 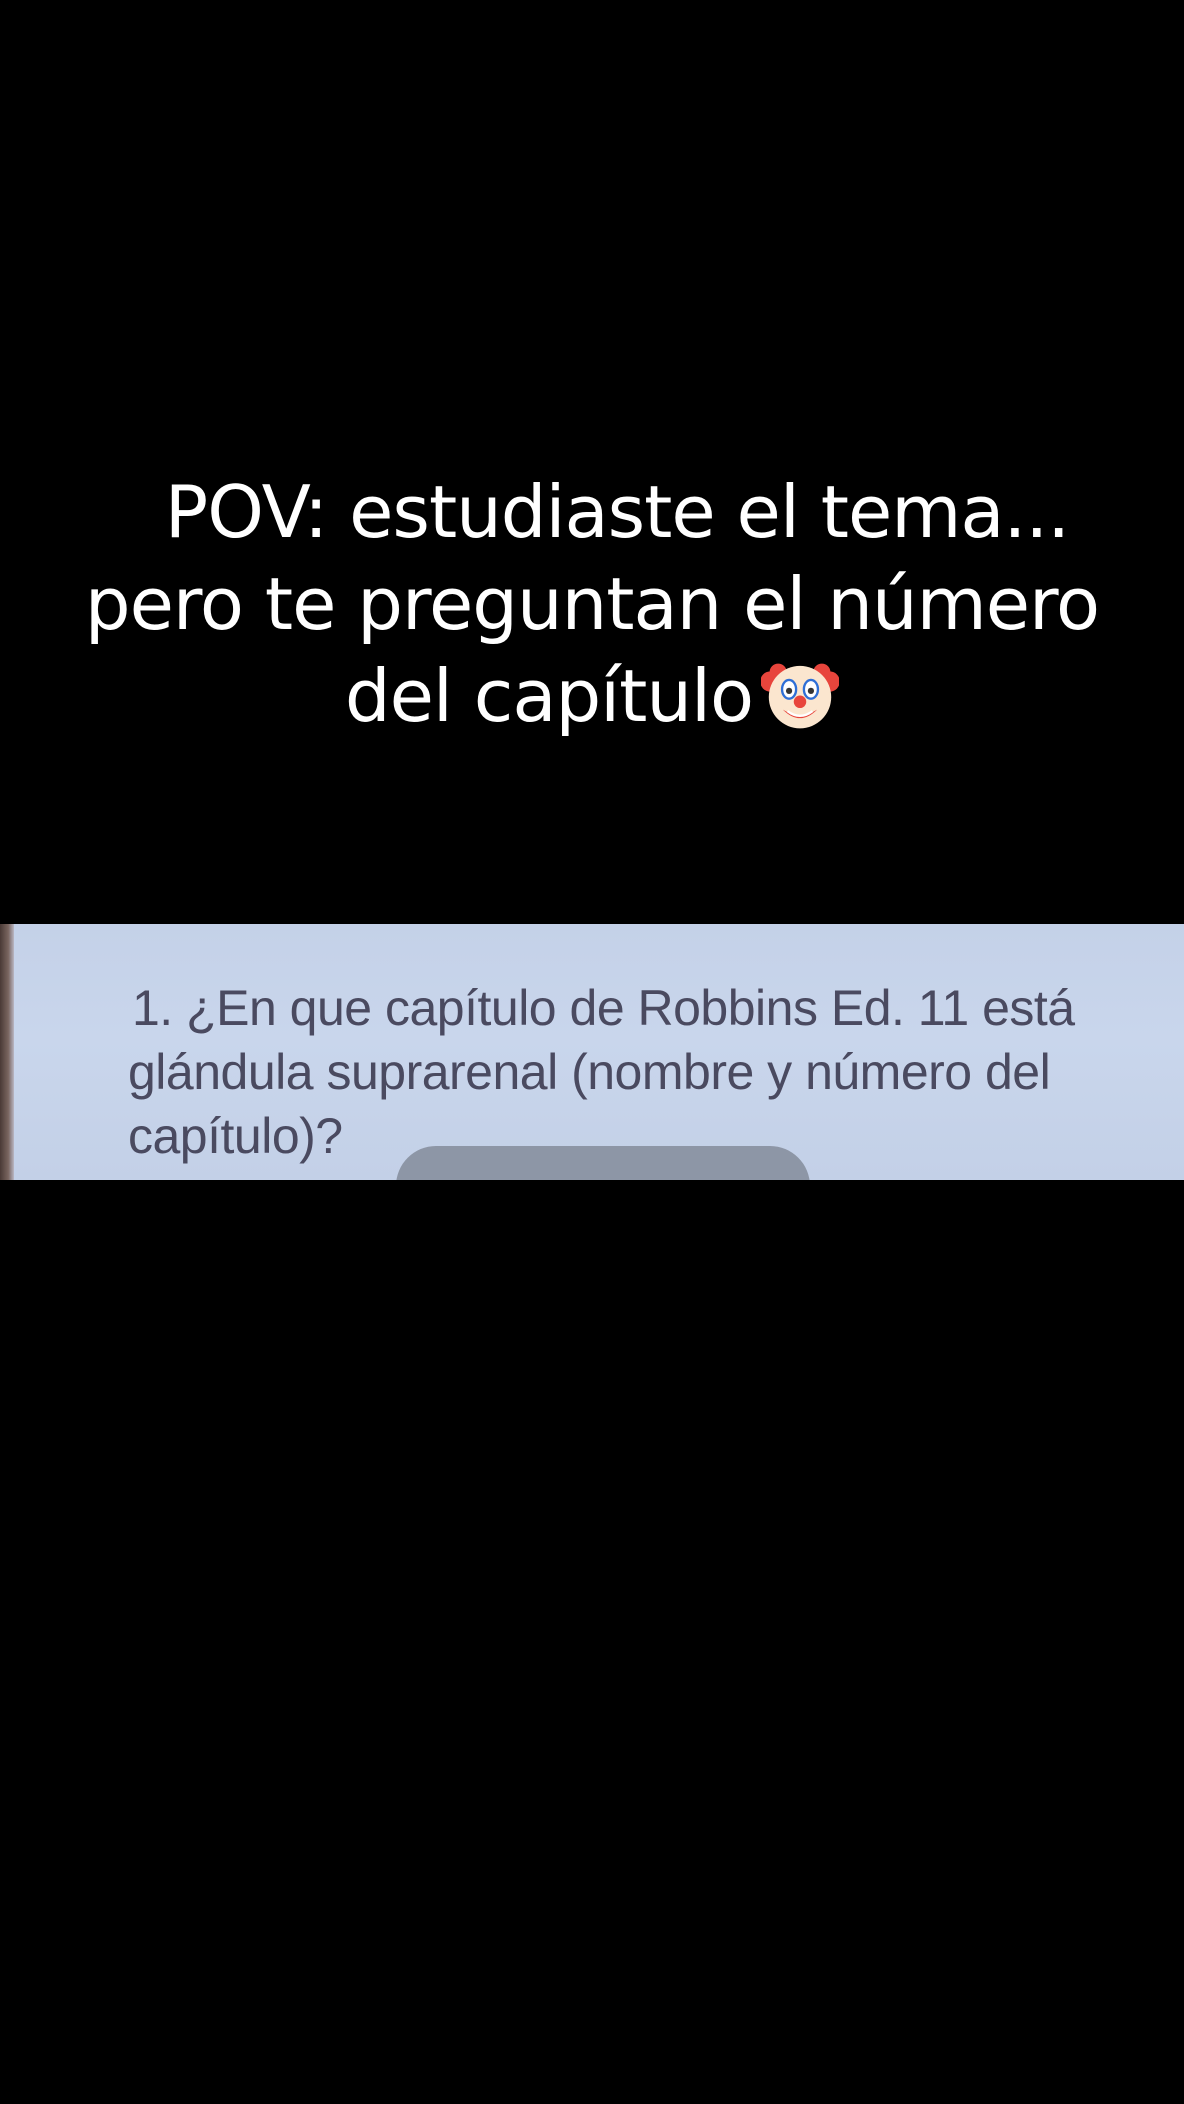 What do you see at coordinates (603, 1163) in the screenshot?
I see `blurred-pill-shape` at bounding box center [603, 1163].